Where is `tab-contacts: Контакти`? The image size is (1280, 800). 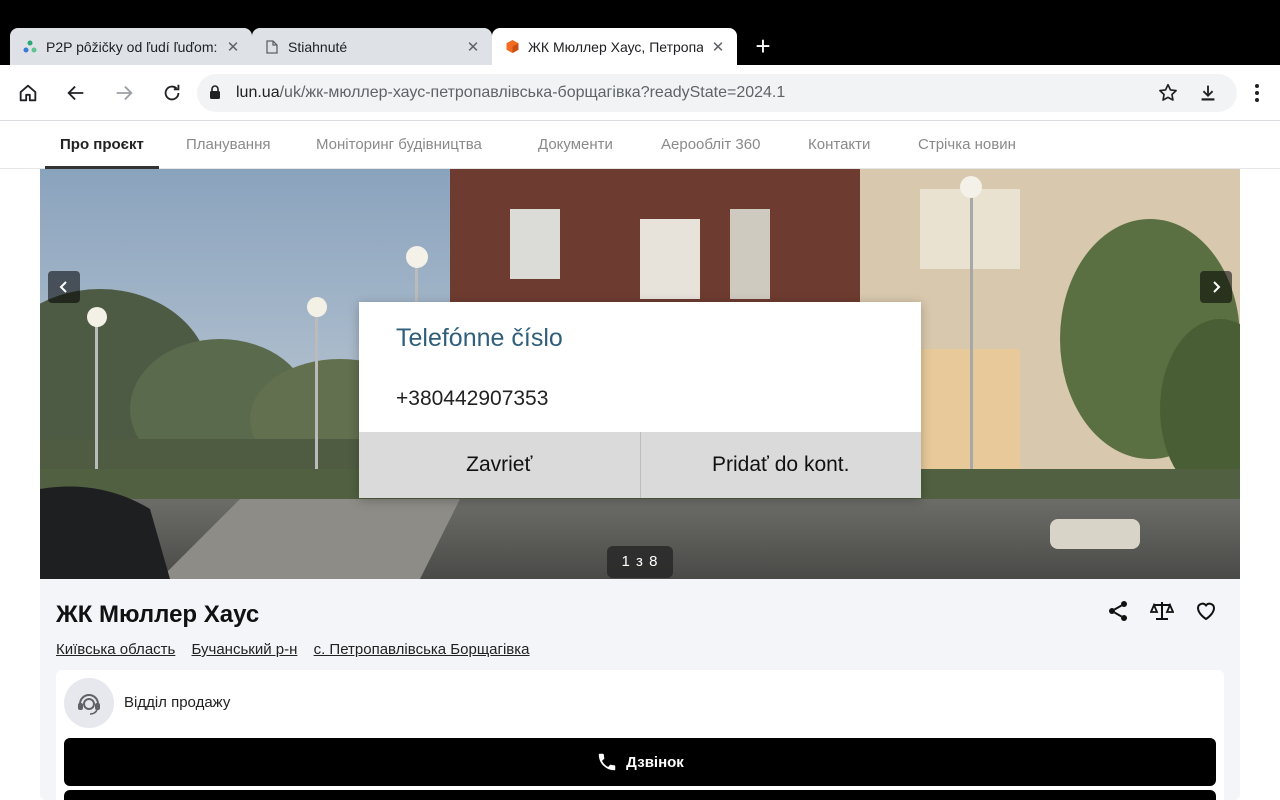
tab-contacts: Контакти is located at coordinates (839, 145).